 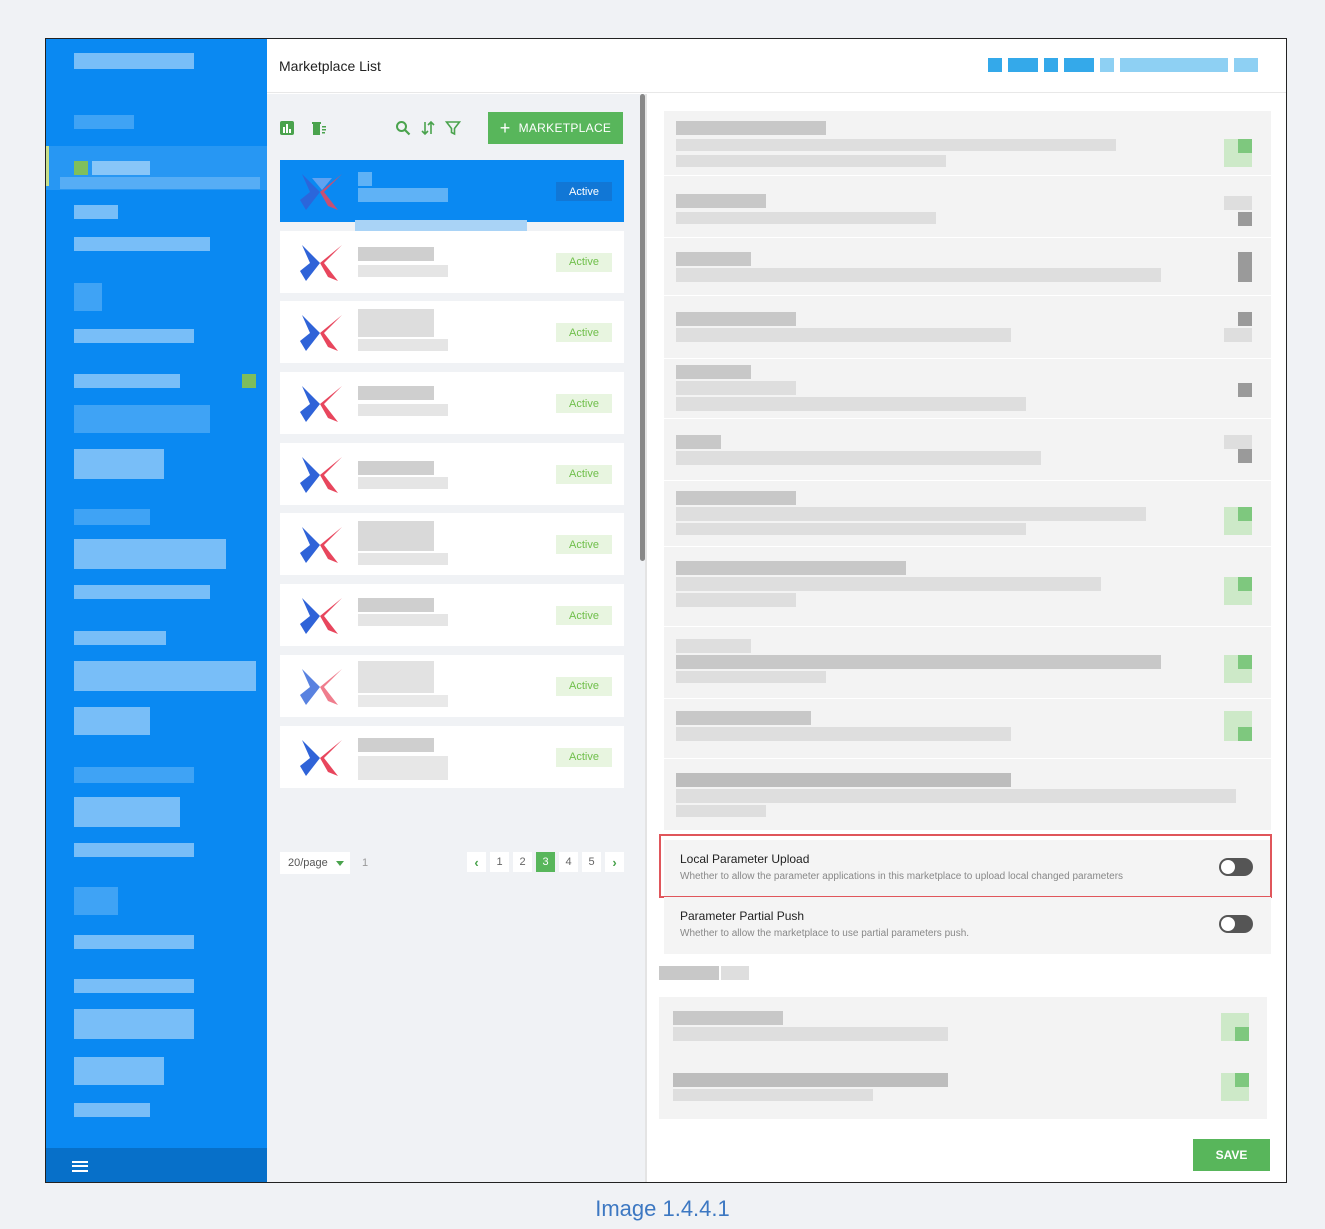 I want to click on top-header: Marketplace List, so click(x=776, y=66).